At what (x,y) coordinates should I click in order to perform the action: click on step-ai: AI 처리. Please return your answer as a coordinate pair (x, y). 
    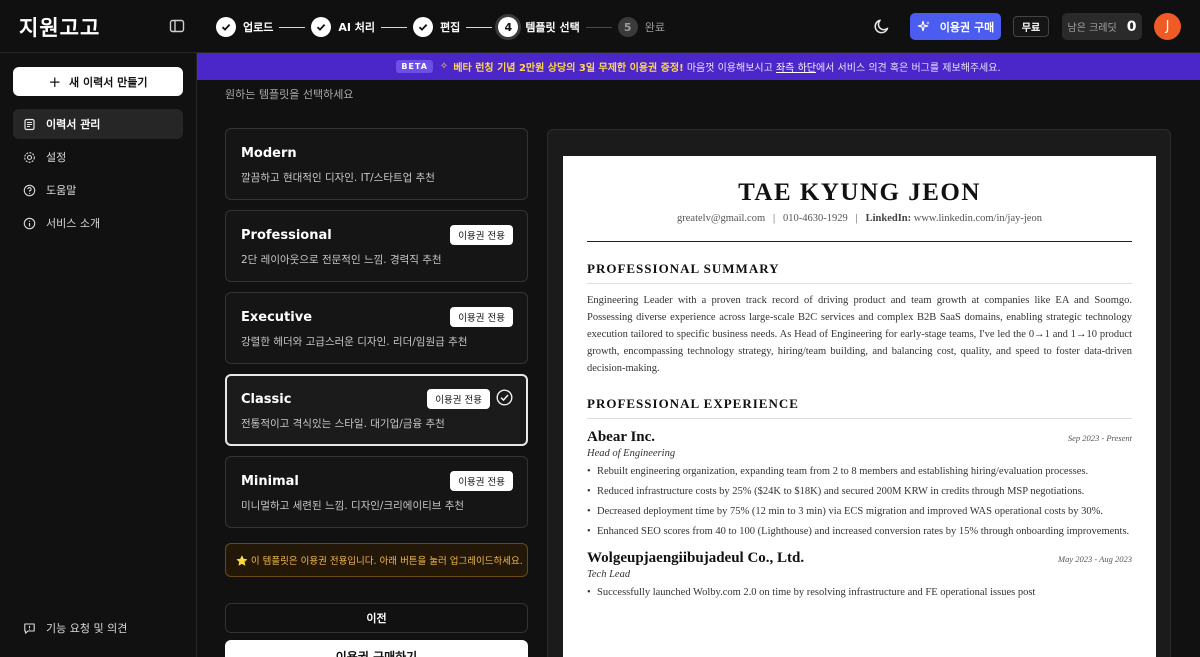
    Looking at the image, I should click on (343, 27).